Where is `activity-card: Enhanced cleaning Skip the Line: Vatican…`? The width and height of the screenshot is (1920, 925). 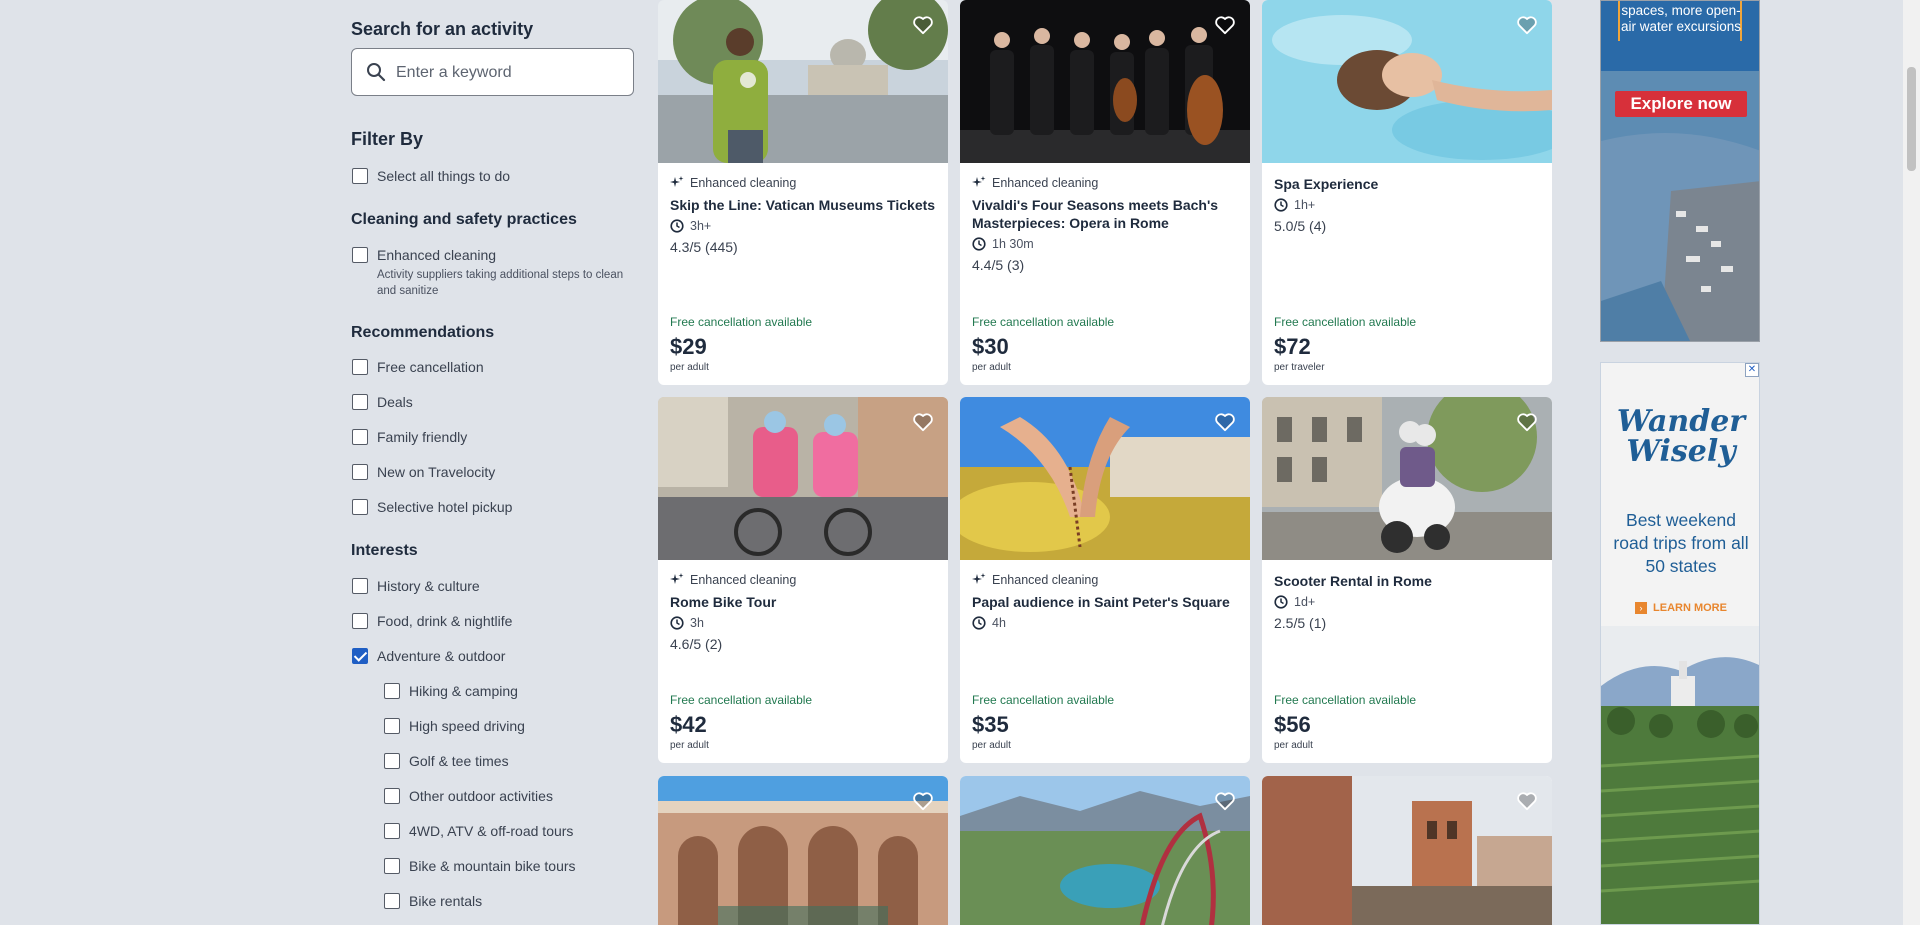
activity-card: Enhanced cleaning Skip the Line: Vatican… is located at coordinates (803, 192).